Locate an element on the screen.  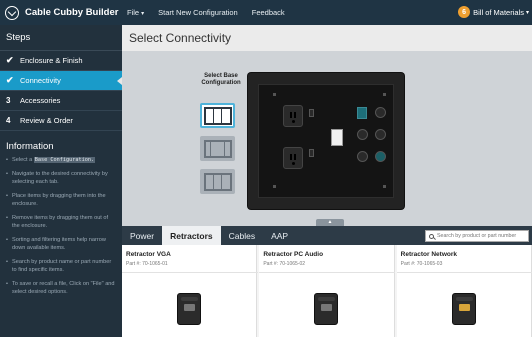
tab-cables: Cables is located at coordinates (242, 235).